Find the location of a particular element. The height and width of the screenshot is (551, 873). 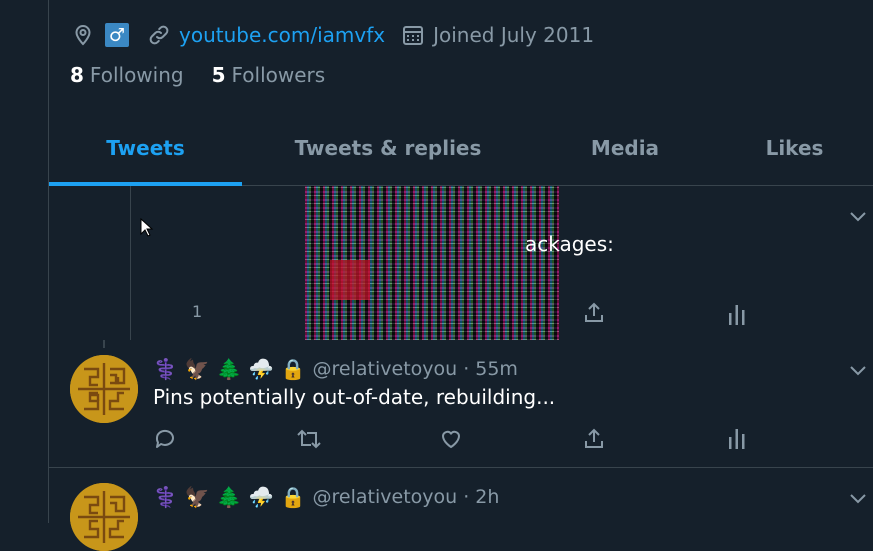

reply-count: 1 is located at coordinates (197, 311).